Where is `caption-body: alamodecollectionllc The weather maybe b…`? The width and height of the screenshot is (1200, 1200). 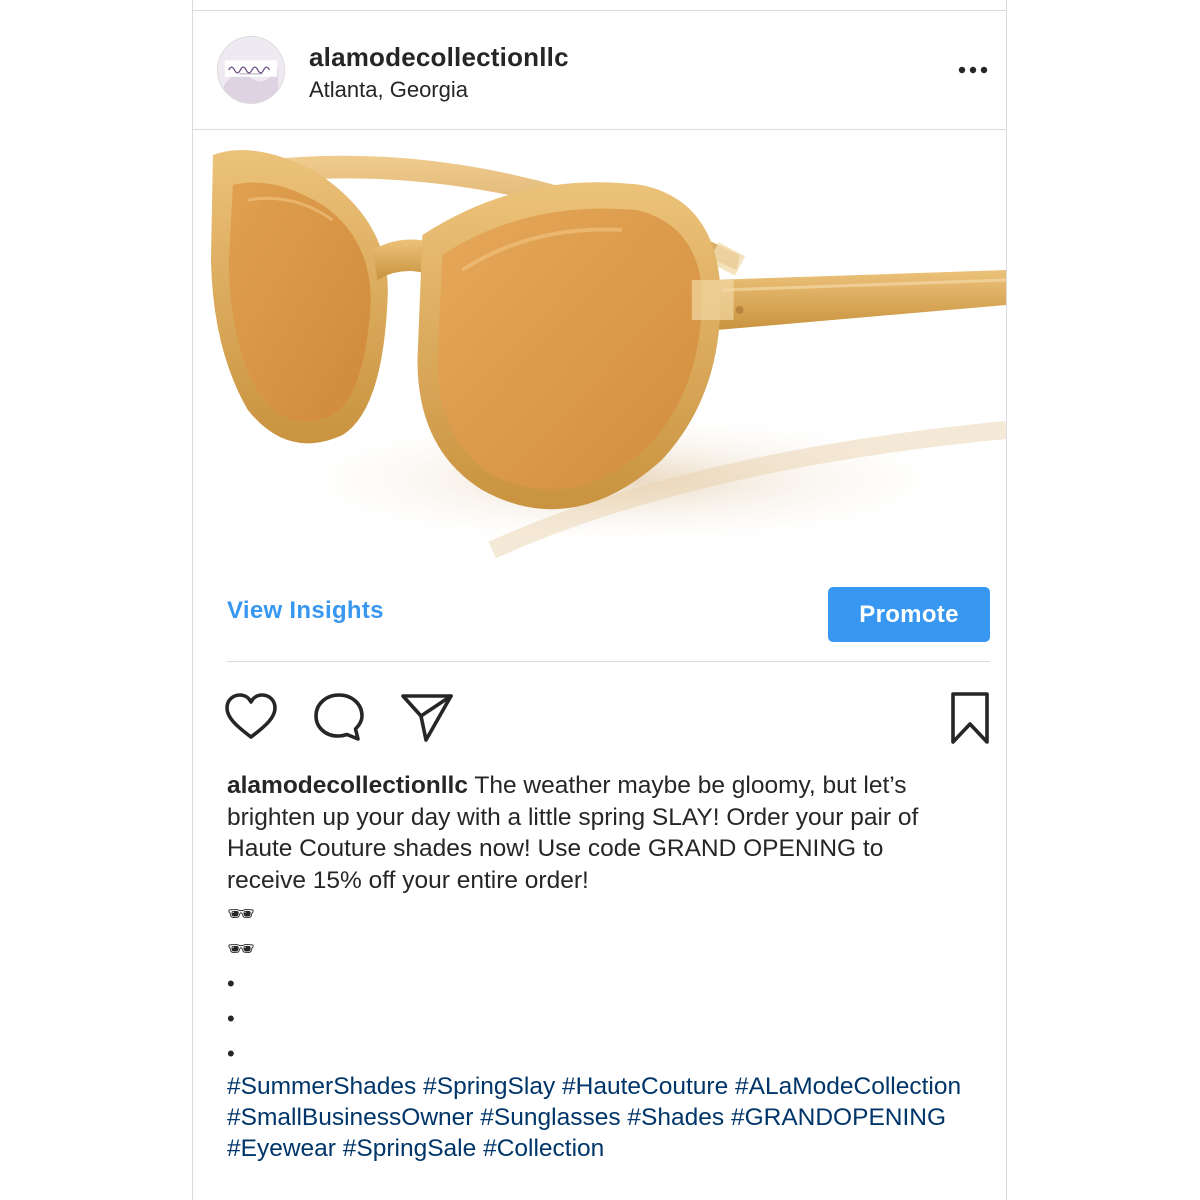
caption-body: alamodecollectionllc The weather maybe b… is located at coordinates (596, 833).